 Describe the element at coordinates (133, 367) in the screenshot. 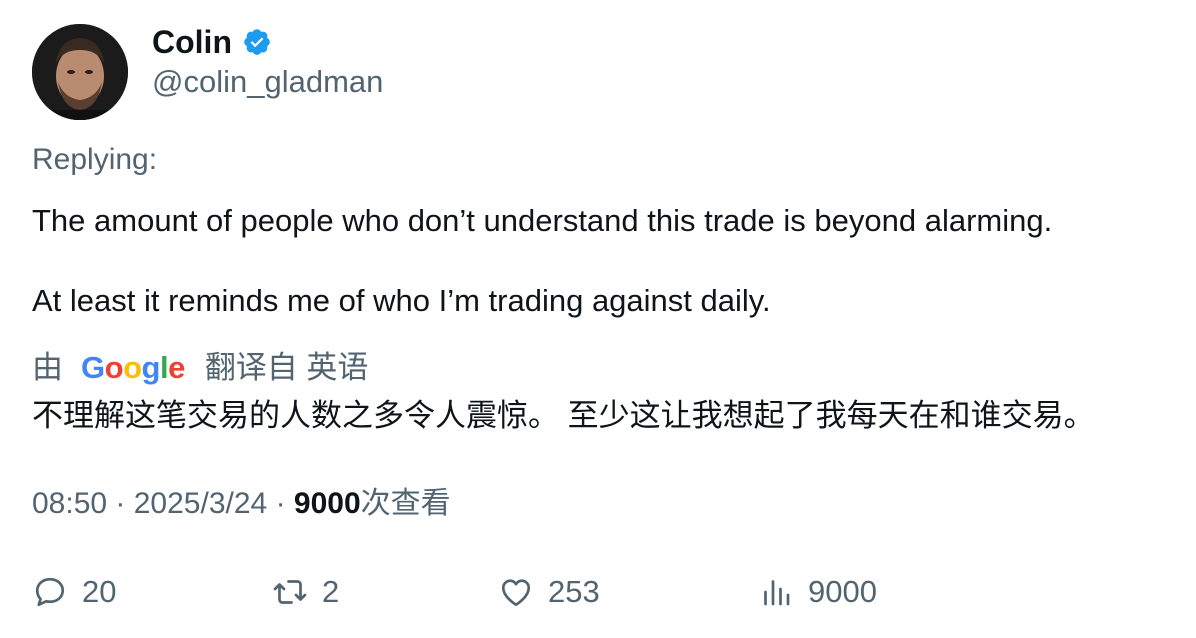

I see `google-logo: Google` at that location.